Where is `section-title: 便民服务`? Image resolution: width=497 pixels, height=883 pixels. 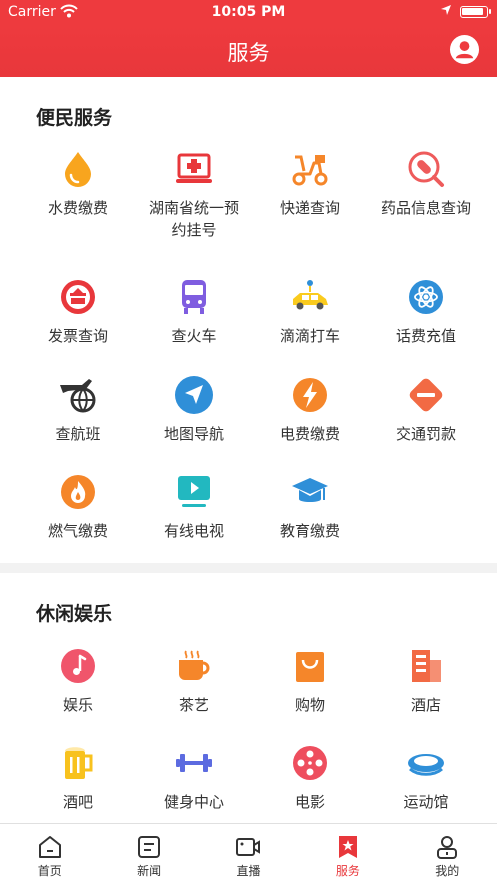 section-title: 便民服务 is located at coordinates (74, 118).